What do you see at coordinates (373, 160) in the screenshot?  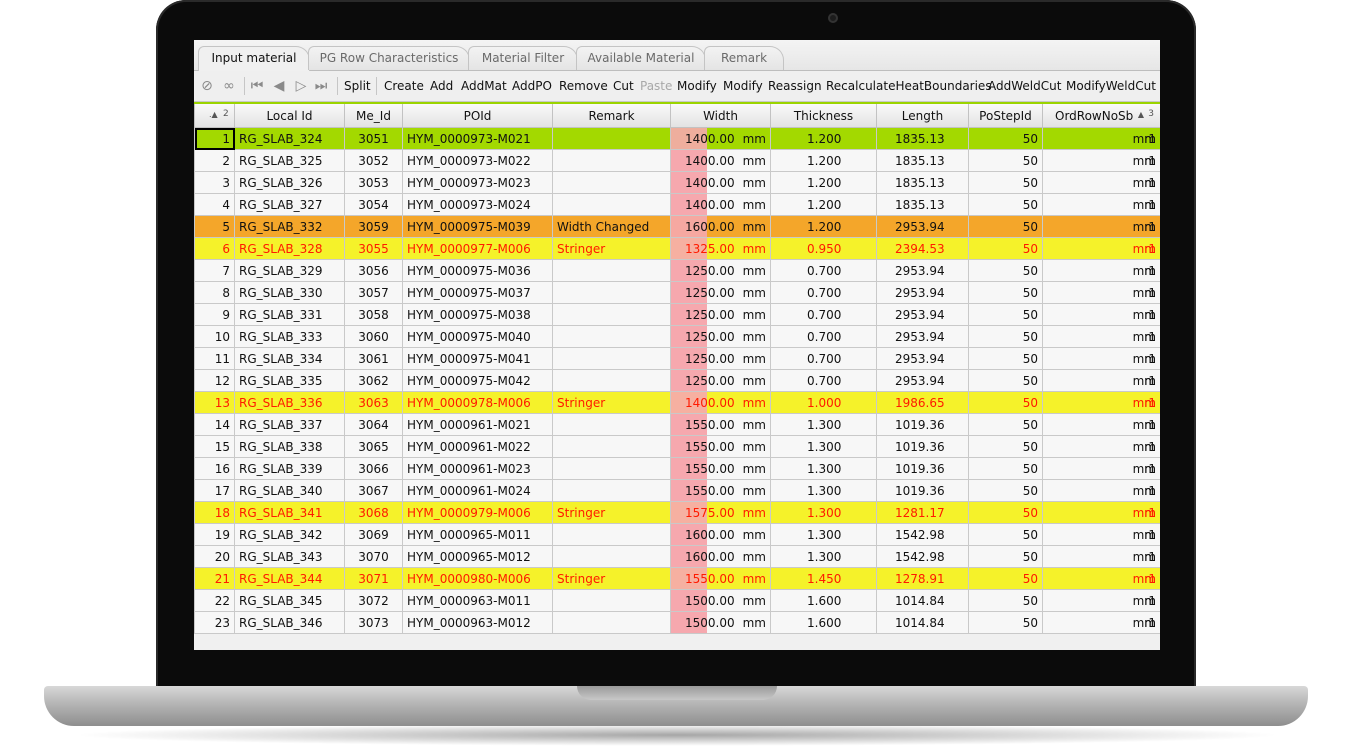 I see `cell-me-id: 3052` at bounding box center [373, 160].